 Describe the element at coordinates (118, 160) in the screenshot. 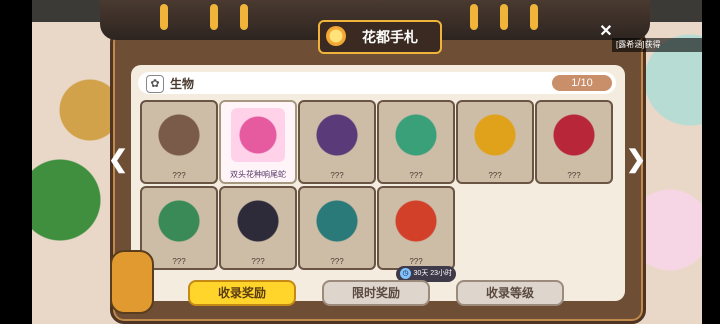

I see `prev-page-arrow: ❮` at that location.